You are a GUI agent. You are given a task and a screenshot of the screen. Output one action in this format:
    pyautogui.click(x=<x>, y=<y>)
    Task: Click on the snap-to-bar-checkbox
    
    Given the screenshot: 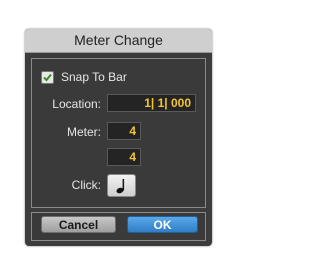 What is the action you would take?
    pyautogui.click(x=47, y=77)
    